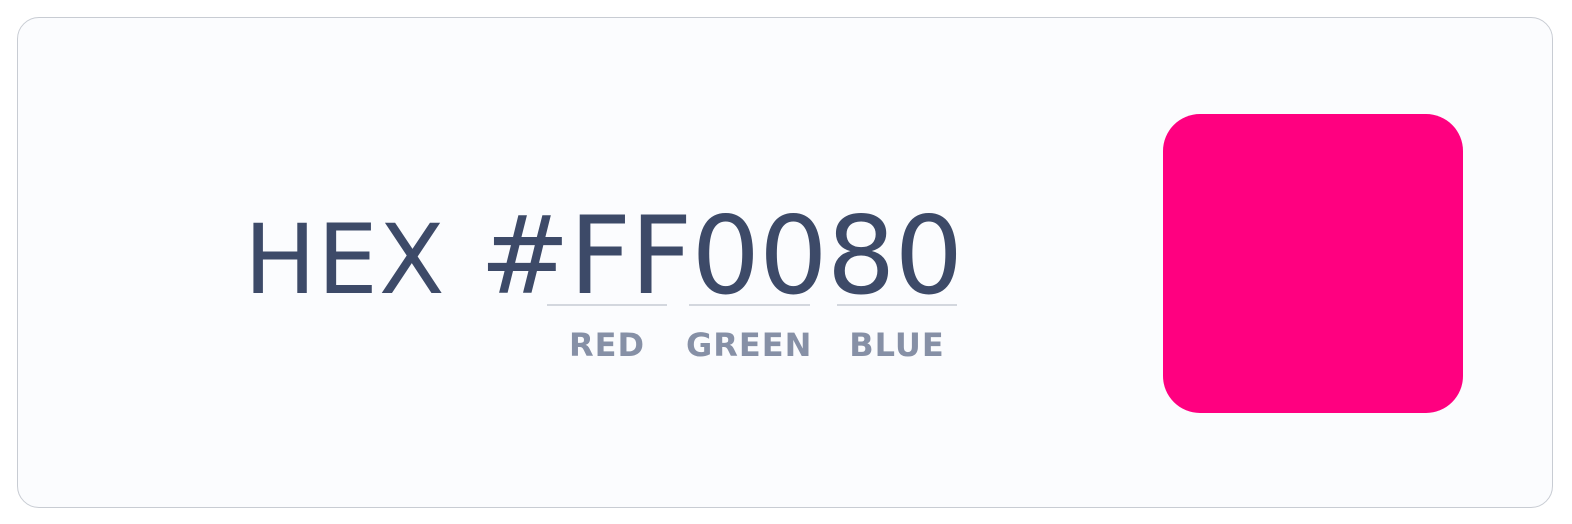 This screenshot has height=524, width=1572. What do you see at coordinates (721, 256) in the screenshot?
I see `hex-value: #FF0080` at bounding box center [721, 256].